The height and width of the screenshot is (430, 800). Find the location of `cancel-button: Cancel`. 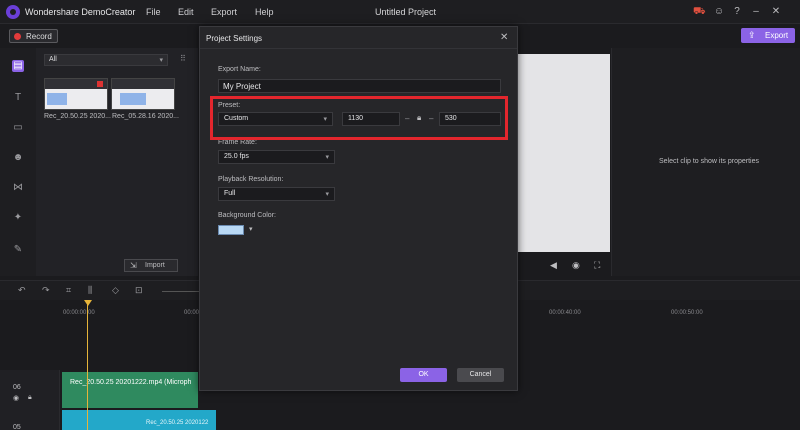

cancel-button: Cancel is located at coordinates (480, 375).